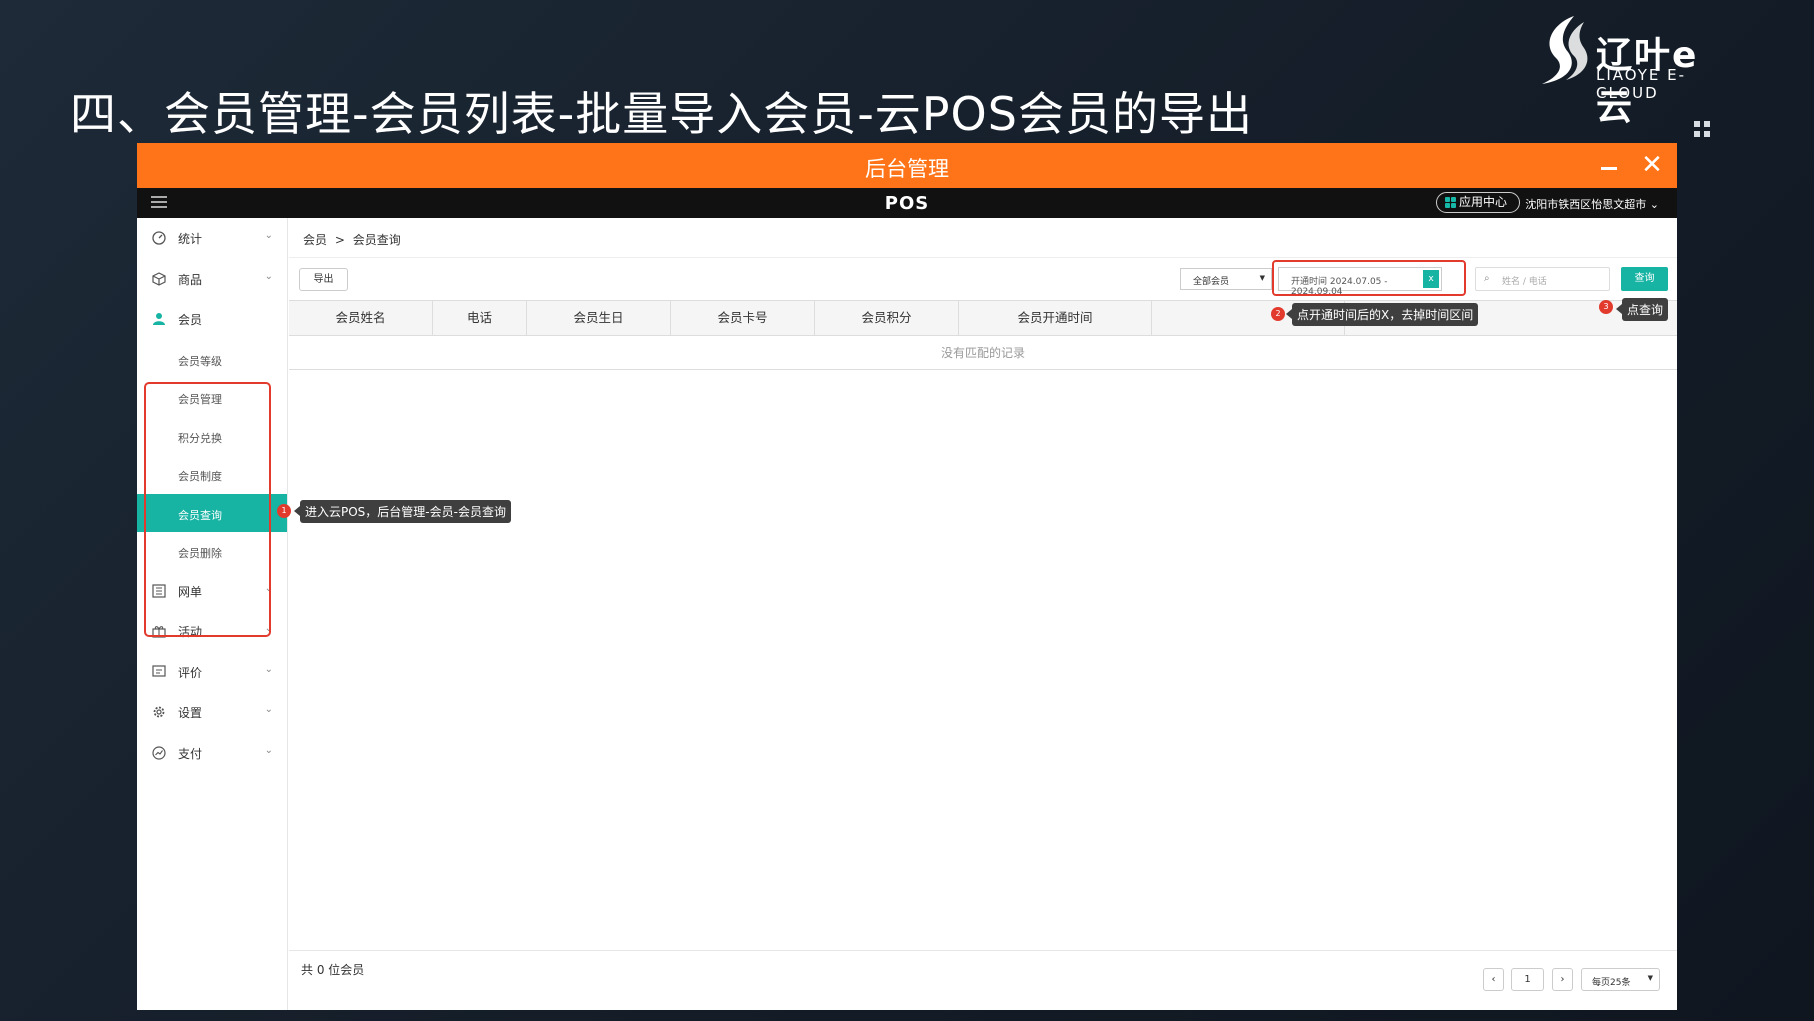 The image size is (1814, 1021). Describe the element at coordinates (983, 238) in the screenshot. I see `breadcrumb: 会员 > 会员查询` at that location.